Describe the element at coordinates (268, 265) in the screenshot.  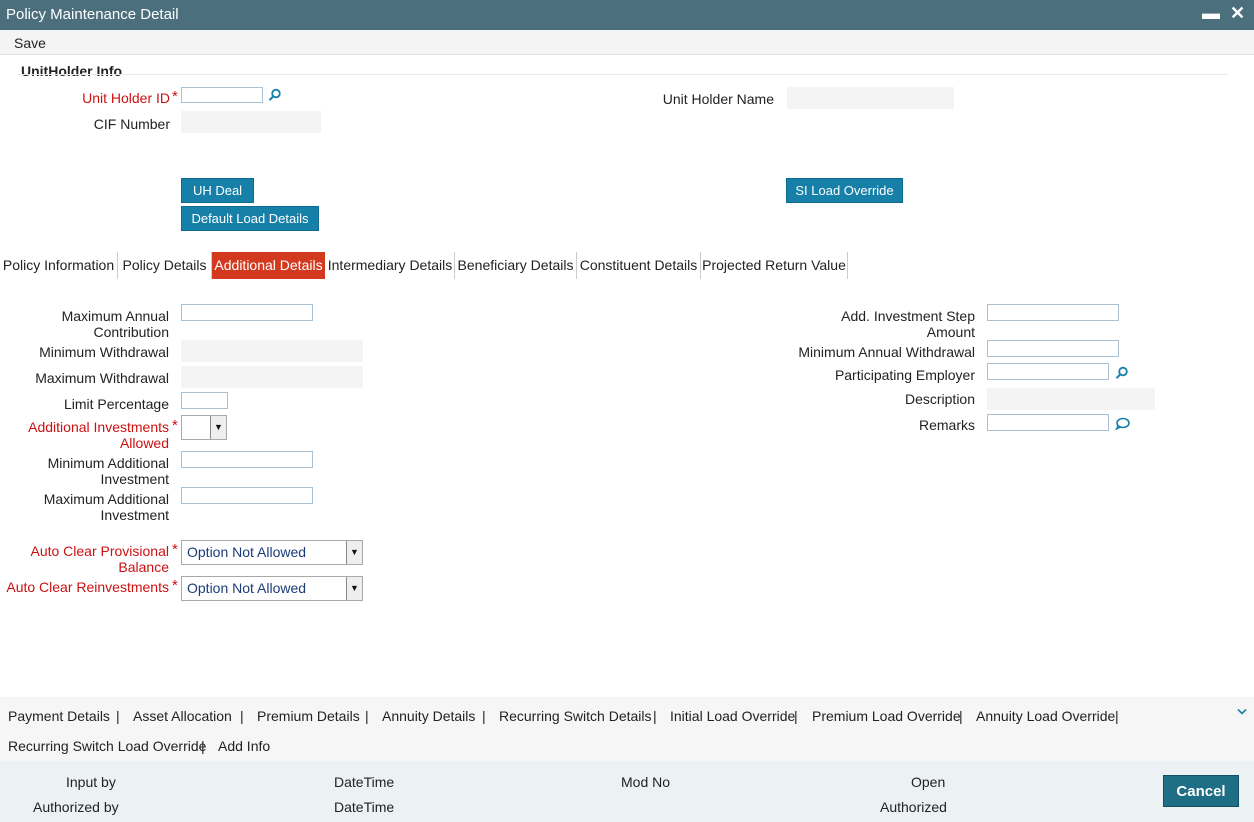
I see `tab-additional-details: Additional Details` at that location.